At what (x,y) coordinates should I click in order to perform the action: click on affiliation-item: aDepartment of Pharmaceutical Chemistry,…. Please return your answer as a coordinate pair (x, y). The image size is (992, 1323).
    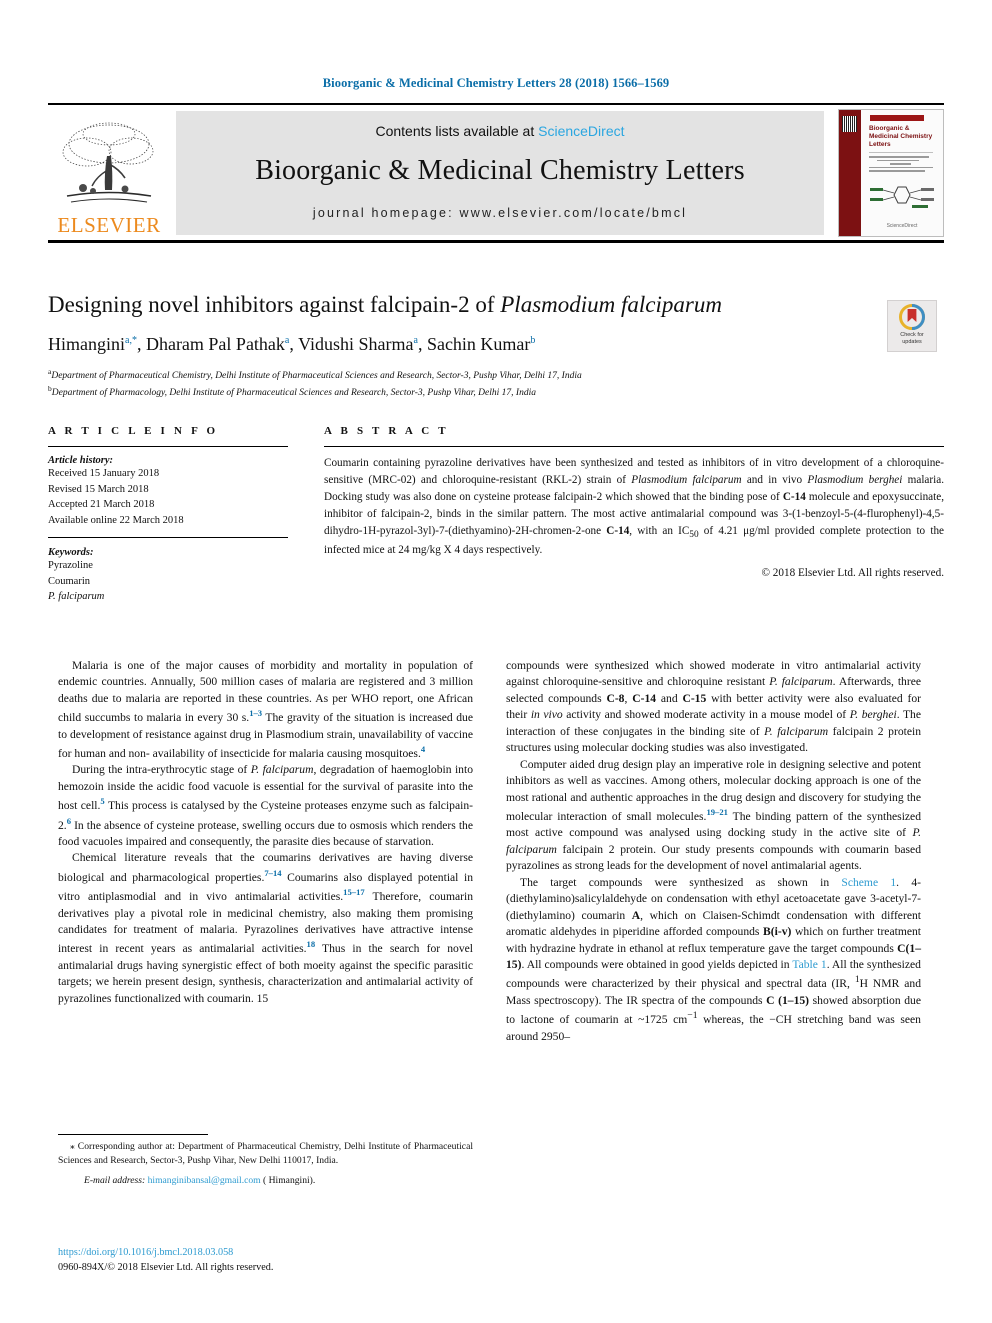
    Looking at the image, I should click on (496, 375).